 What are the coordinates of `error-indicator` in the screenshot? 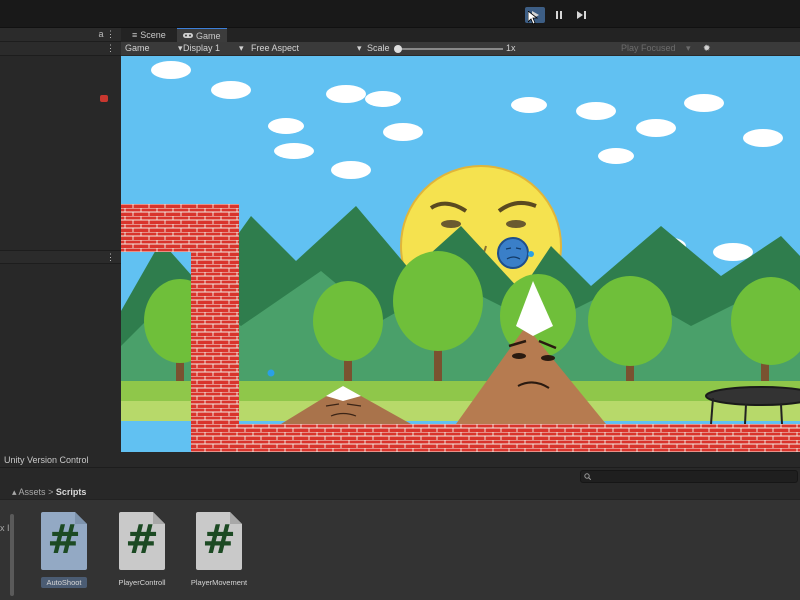 It's located at (104, 98).